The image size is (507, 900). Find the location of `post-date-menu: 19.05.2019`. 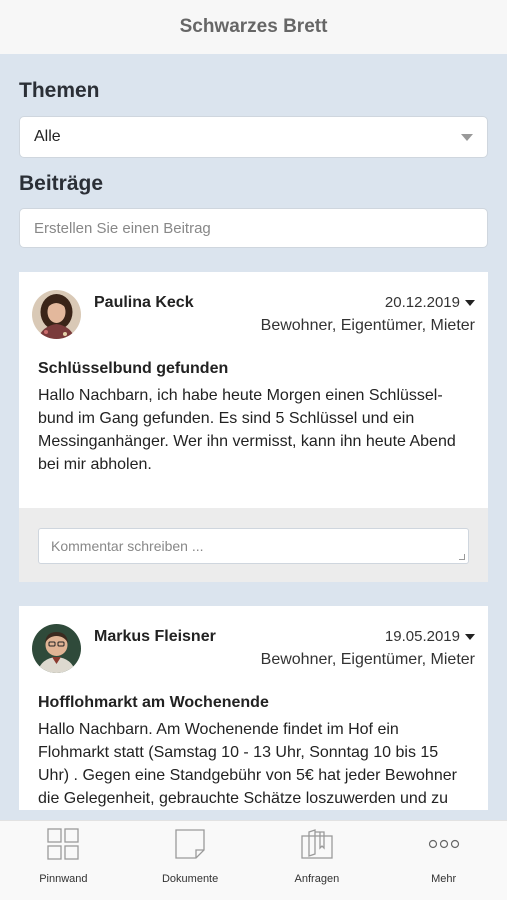

post-date-menu: 19.05.2019 is located at coordinates (368, 636).